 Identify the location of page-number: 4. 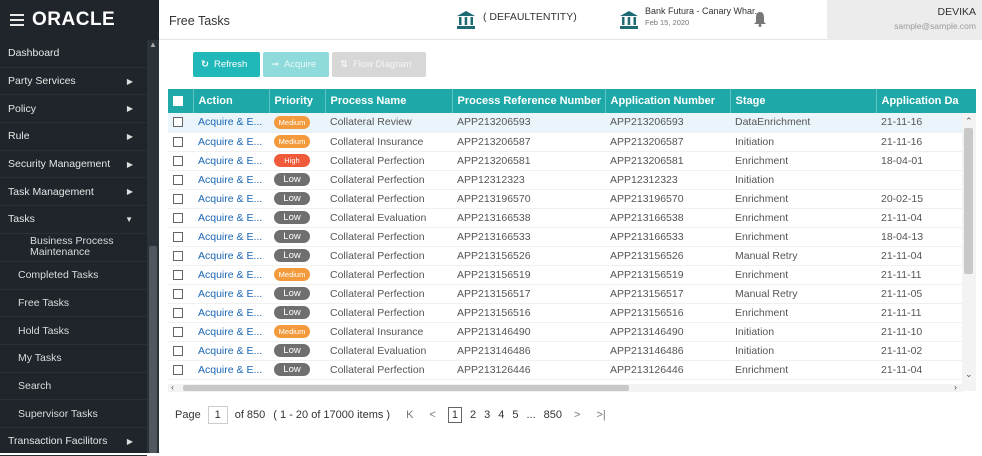
(501, 415).